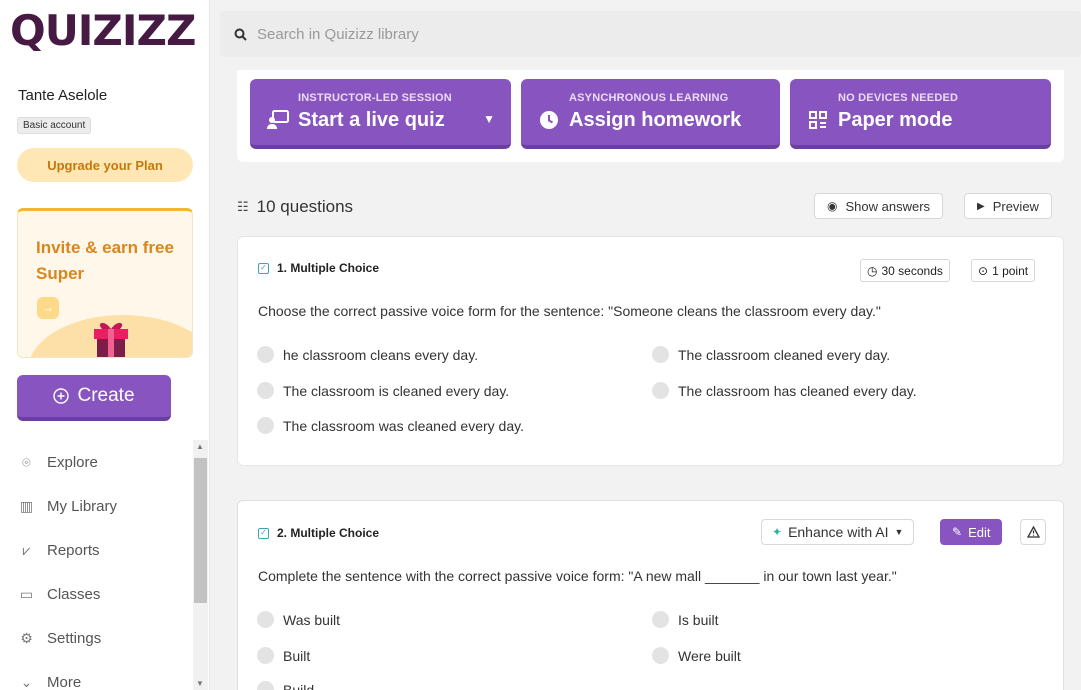  What do you see at coordinates (375, 98) in the screenshot?
I see `mode-subtitle: INSTRUCTOR-LED SESSION` at bounding box center [375, 98].